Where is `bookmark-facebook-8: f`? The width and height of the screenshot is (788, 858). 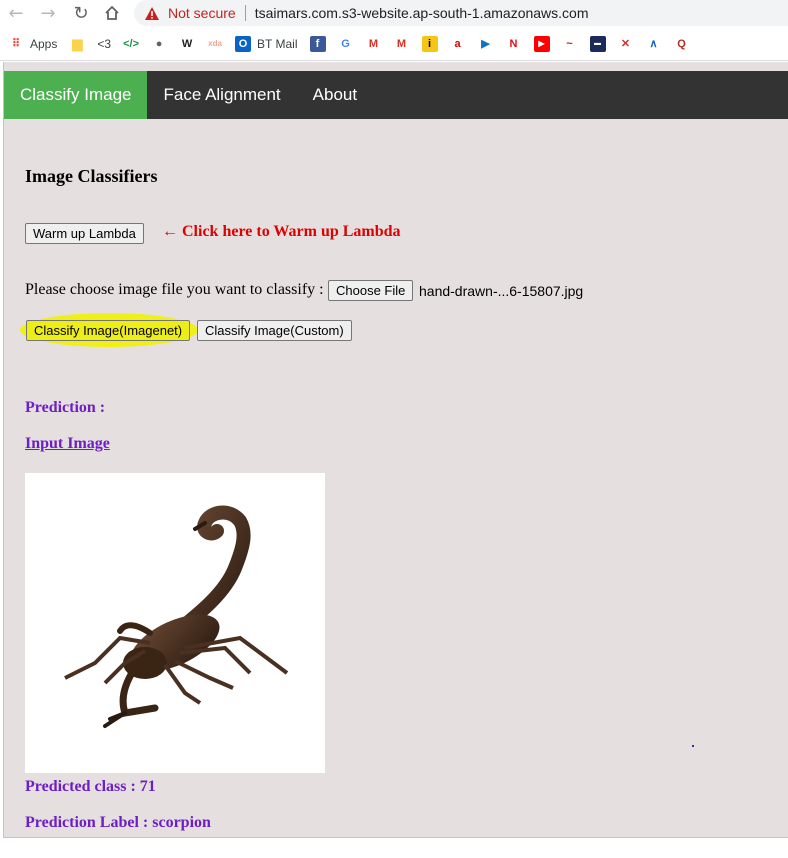
bookmark-facebook-8: f is located at coordinates (317, 44).